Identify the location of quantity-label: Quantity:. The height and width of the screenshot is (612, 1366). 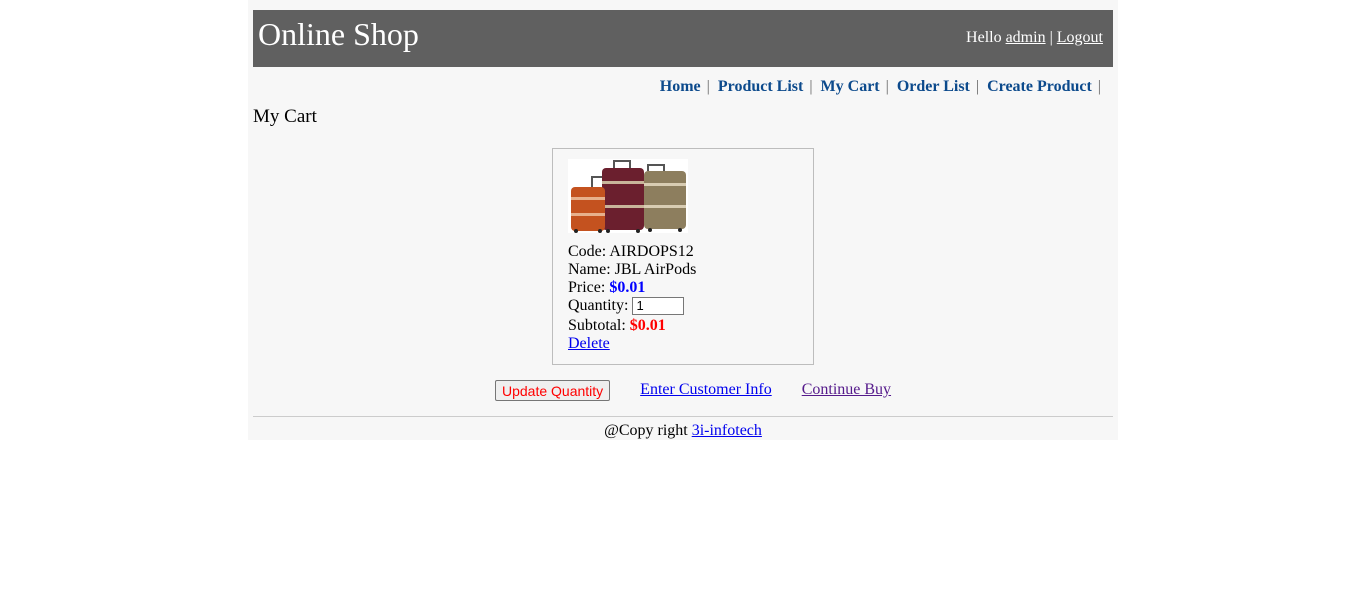
(598, 305).